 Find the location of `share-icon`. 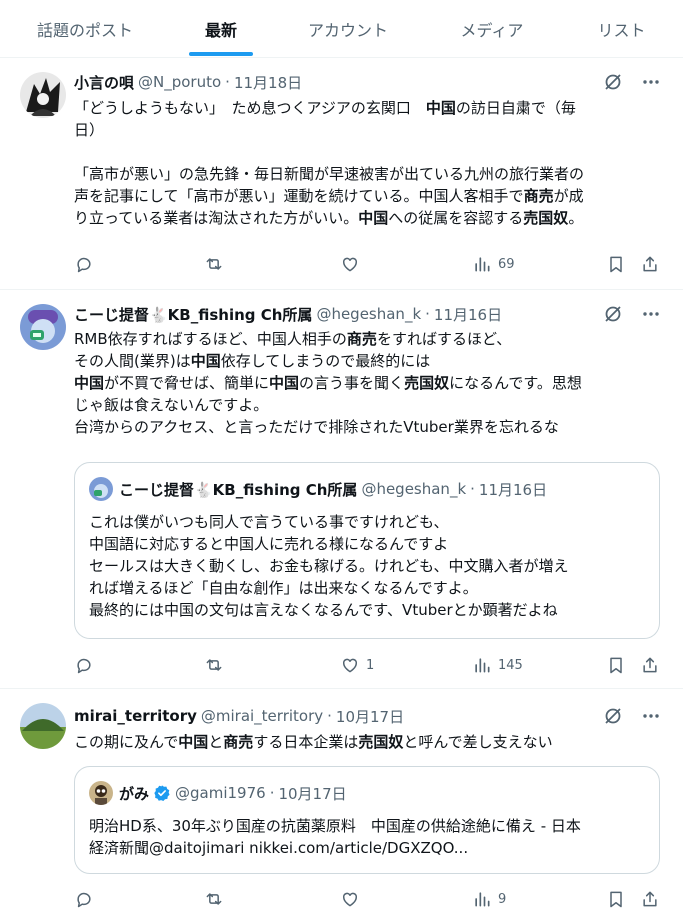

share-icon is located at coordinates (650, 665).